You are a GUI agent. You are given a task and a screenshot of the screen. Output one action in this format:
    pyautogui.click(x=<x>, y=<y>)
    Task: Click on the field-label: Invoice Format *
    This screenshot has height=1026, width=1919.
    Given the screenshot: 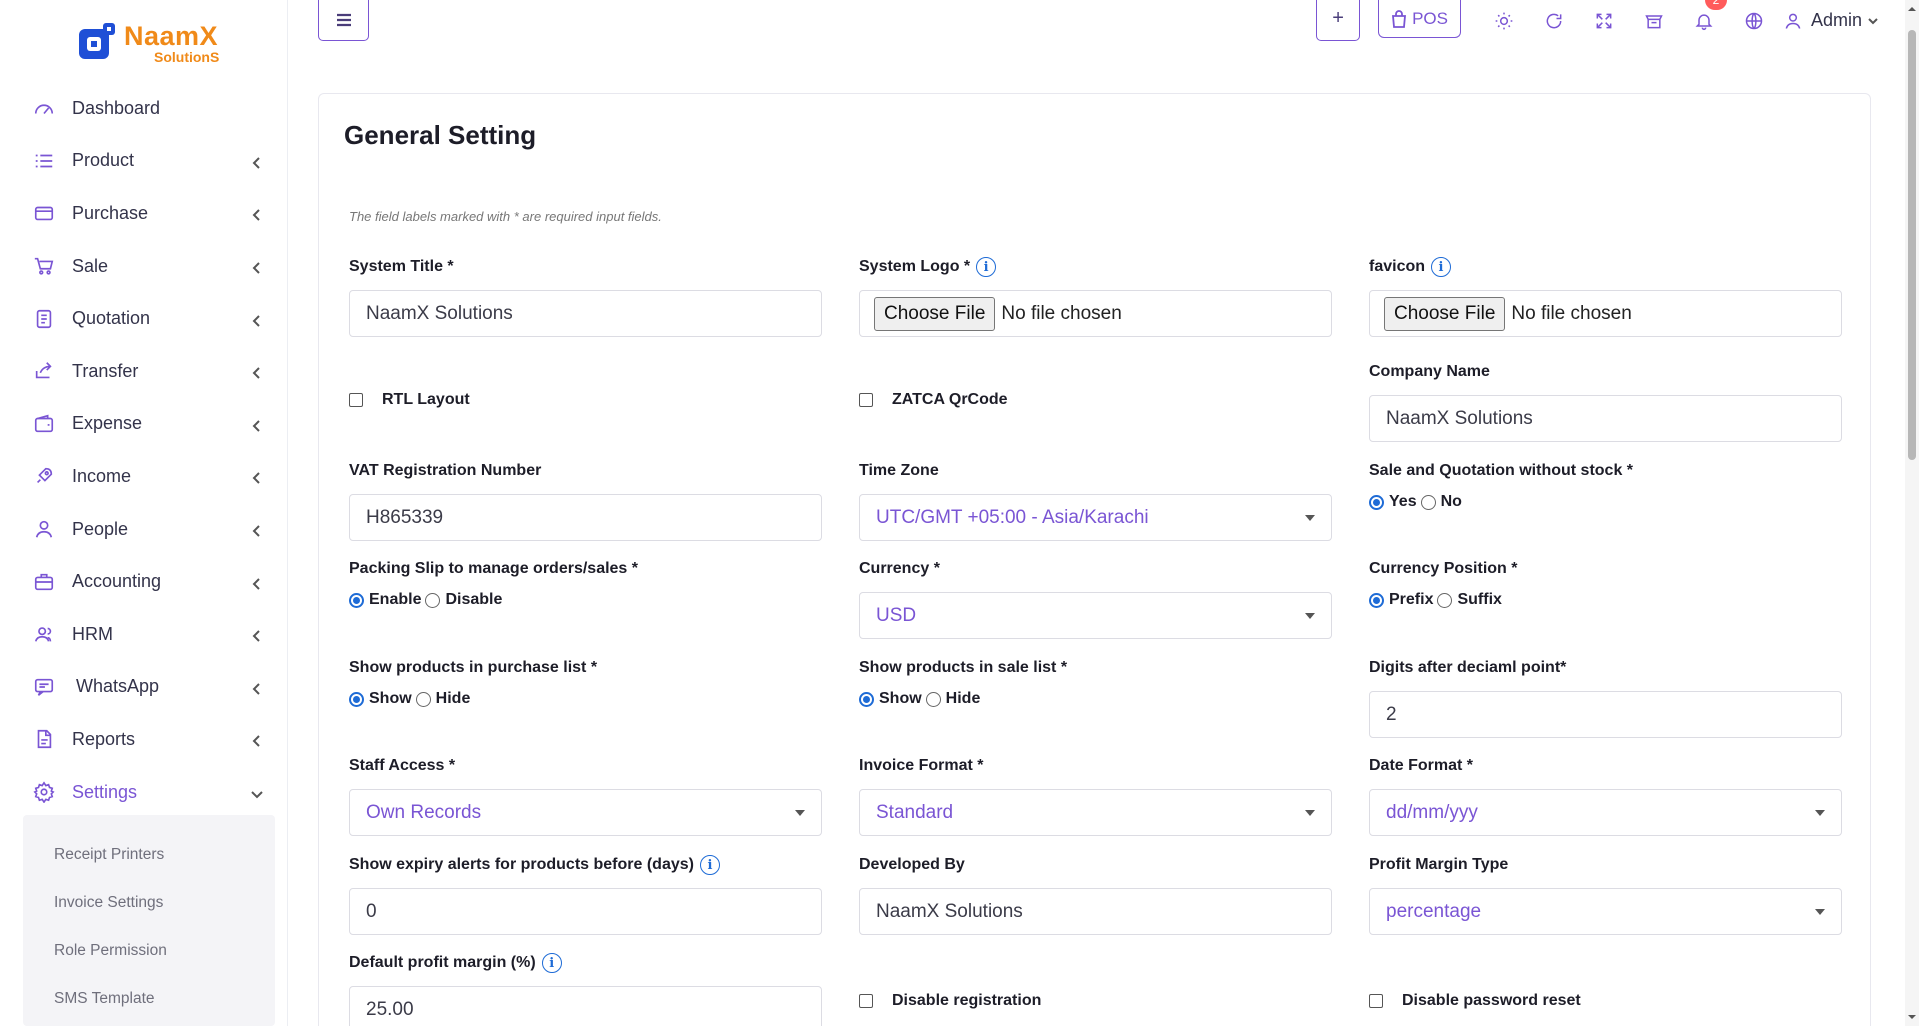 What is the action you would take?
    pyautogui.click(x=921, y=765)
    